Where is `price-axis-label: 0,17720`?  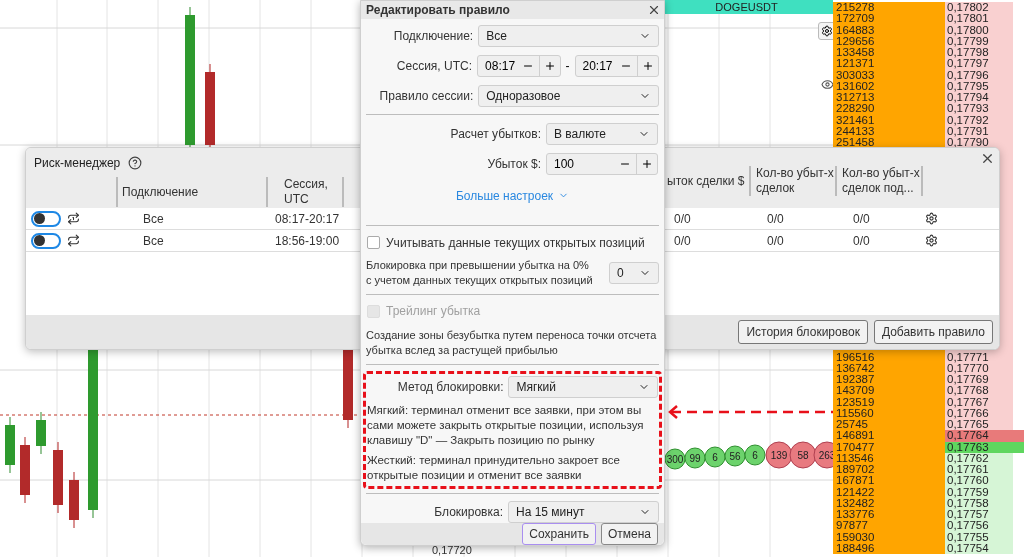
price-axis-label: 0,17720 is located at coordinates (452, 550).